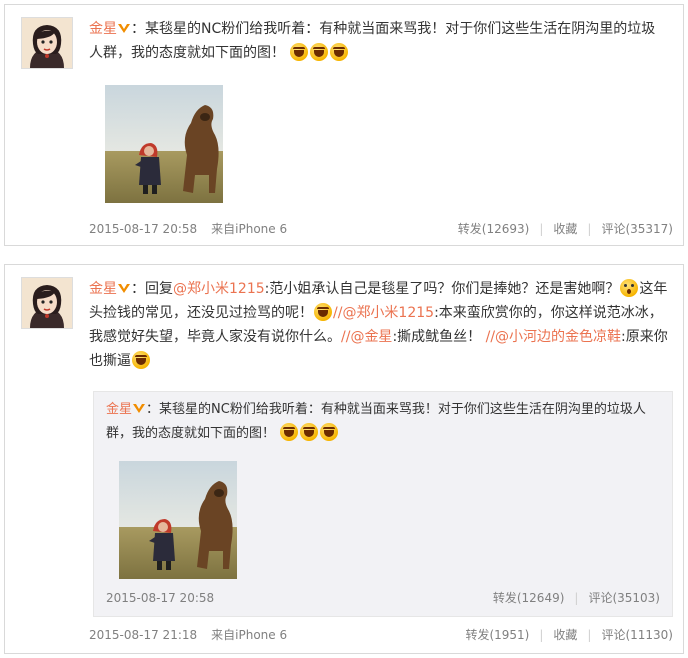 The width and height of the screenshot is (688, 658). Describe the element at coordinates (143, 635) in the screenshot. I see `post-timestamp: 2015-08-17 21:18` at that location.